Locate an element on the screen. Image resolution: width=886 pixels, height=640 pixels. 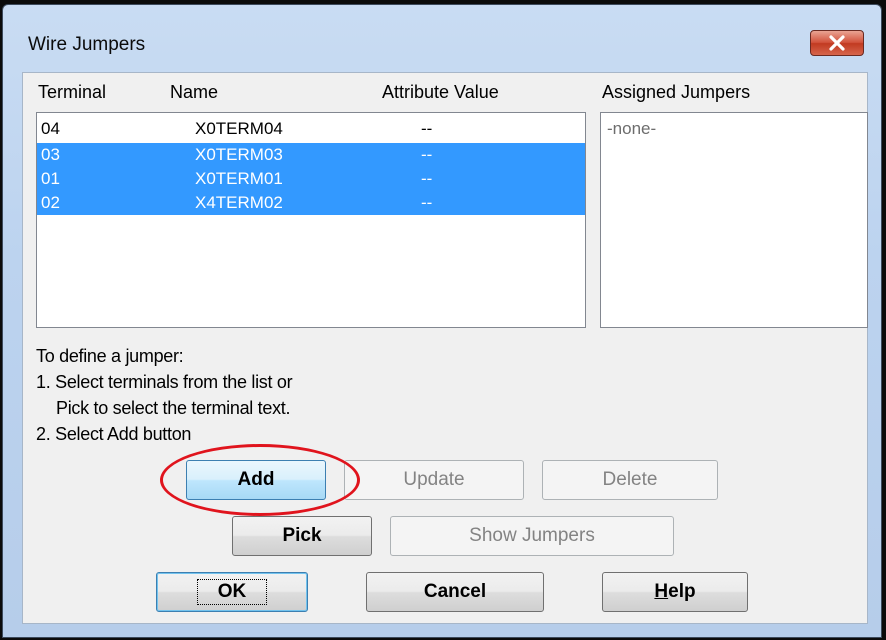
help-label: elp is located at coordinates (682, 591).